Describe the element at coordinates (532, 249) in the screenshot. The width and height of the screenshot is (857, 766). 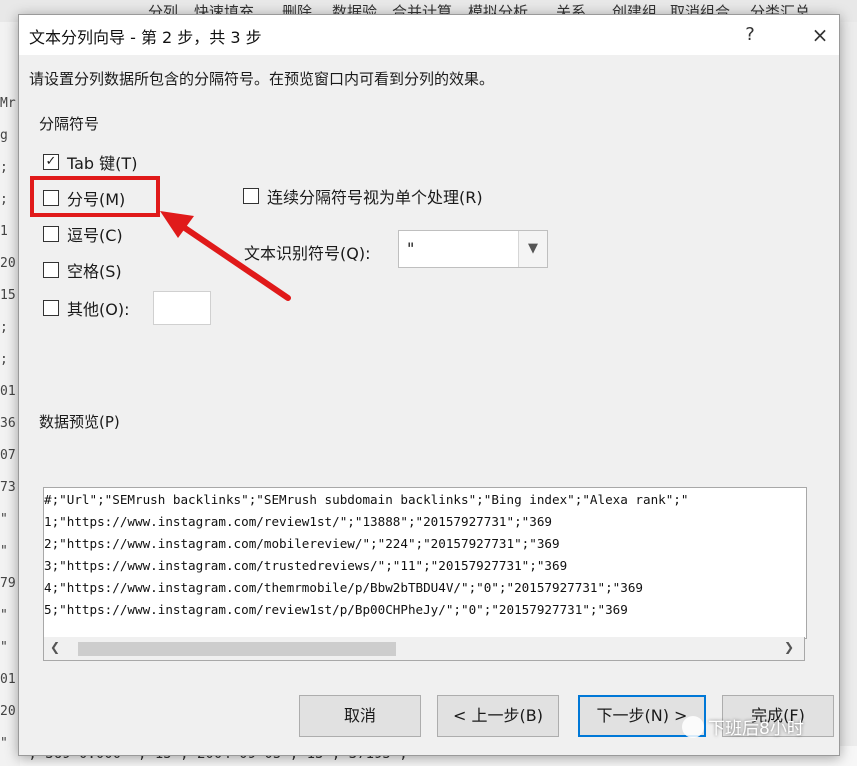
I see `chevron-down-icon: ▼` at that location.